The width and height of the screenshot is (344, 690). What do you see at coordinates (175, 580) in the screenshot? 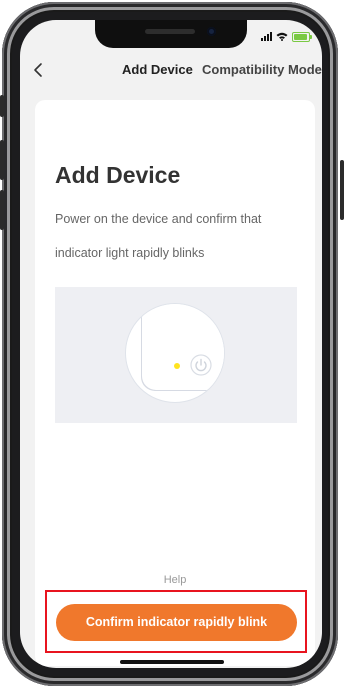
I see `help-link: Help` at bounding box center [175, 580].